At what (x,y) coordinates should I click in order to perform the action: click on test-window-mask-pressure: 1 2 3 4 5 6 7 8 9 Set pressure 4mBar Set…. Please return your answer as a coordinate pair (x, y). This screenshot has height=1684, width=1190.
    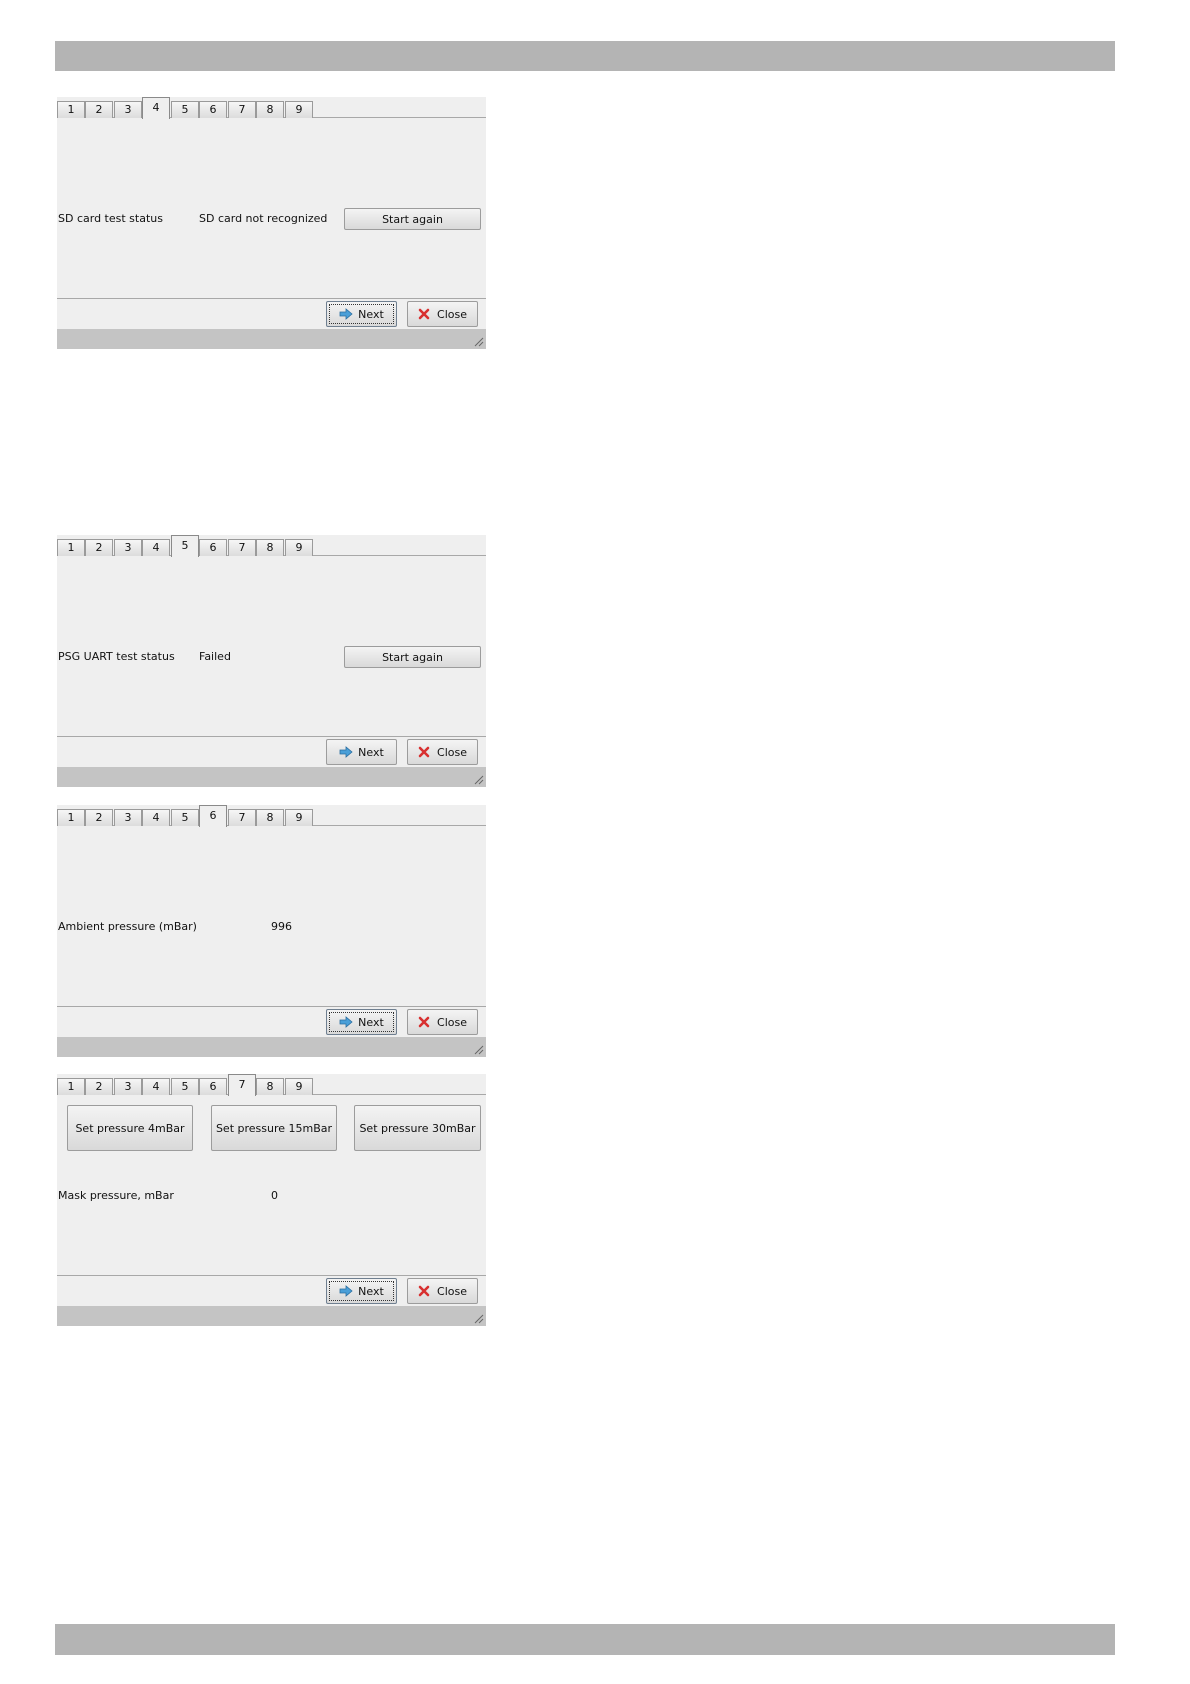
    Looking at the image, I should click on (271, 1200).